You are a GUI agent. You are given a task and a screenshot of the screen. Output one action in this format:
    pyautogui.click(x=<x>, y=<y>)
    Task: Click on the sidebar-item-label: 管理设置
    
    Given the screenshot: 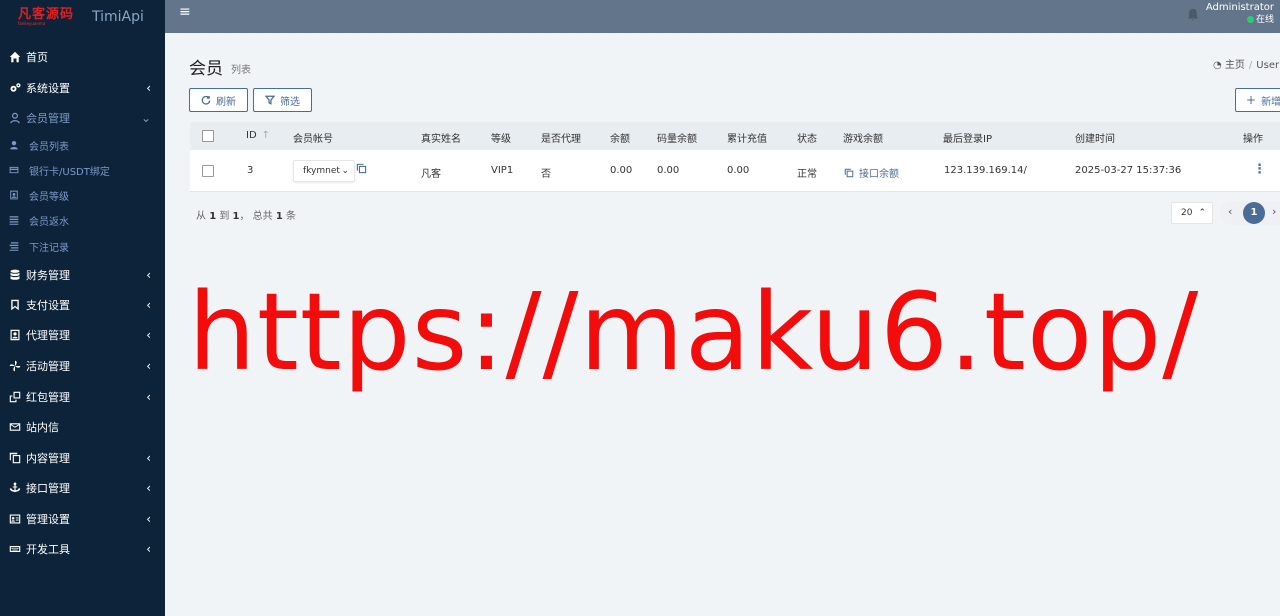 What is the action you would take?
    pyautogui.click(x=48, y=519)
    